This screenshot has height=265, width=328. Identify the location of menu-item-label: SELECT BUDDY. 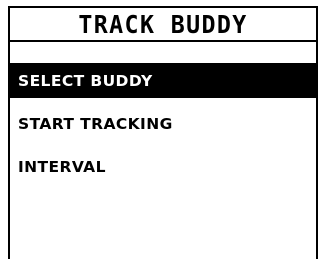
(85, 80).